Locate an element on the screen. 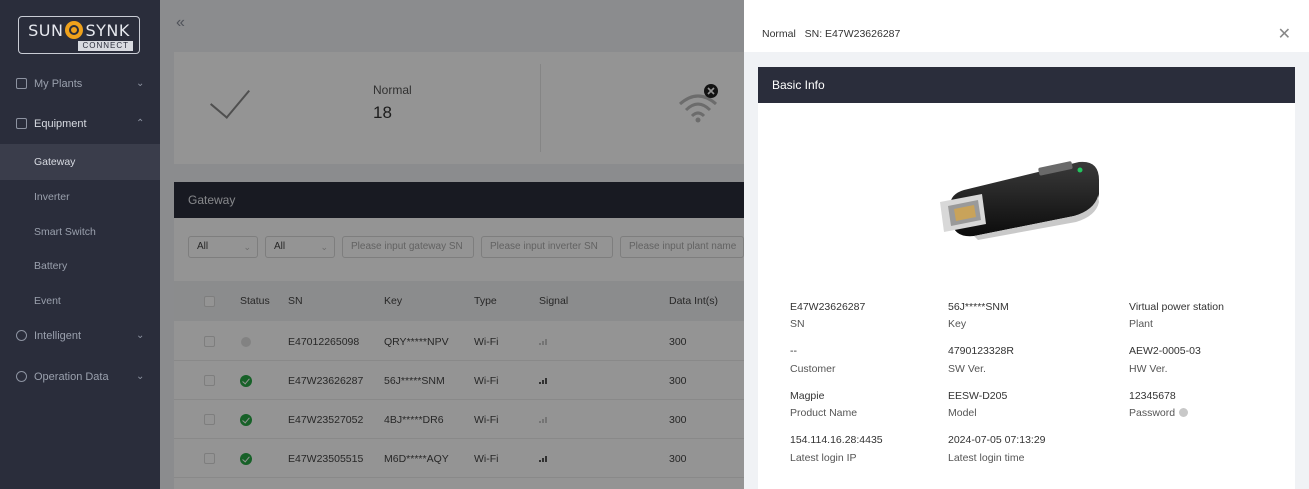  customer-value: -- is located at coordinates (793, 351).